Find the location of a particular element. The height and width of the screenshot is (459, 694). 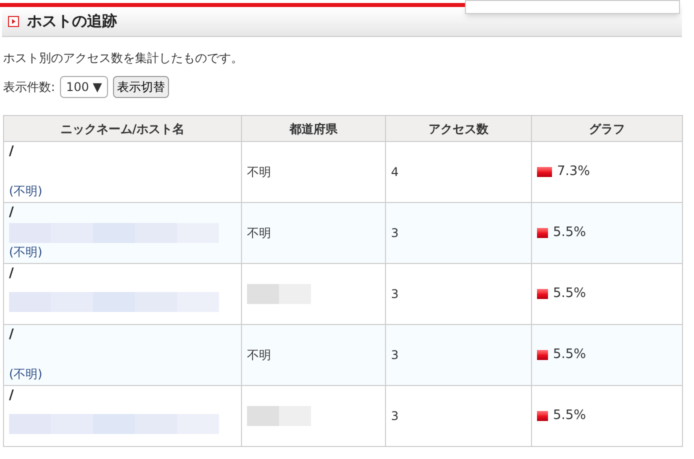

description: ホスト別のアクセス数を集計したものです。 is located at coordinates (123, 58).